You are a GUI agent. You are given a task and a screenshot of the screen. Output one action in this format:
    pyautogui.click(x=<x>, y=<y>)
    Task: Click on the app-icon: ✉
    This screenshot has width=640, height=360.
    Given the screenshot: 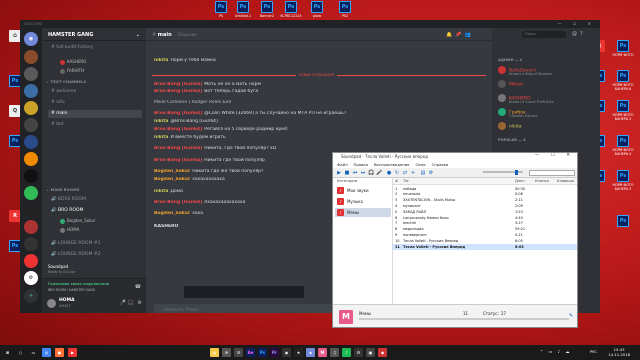 What is the action you would take?
    pyautogui.click(x=226, y=352)
    